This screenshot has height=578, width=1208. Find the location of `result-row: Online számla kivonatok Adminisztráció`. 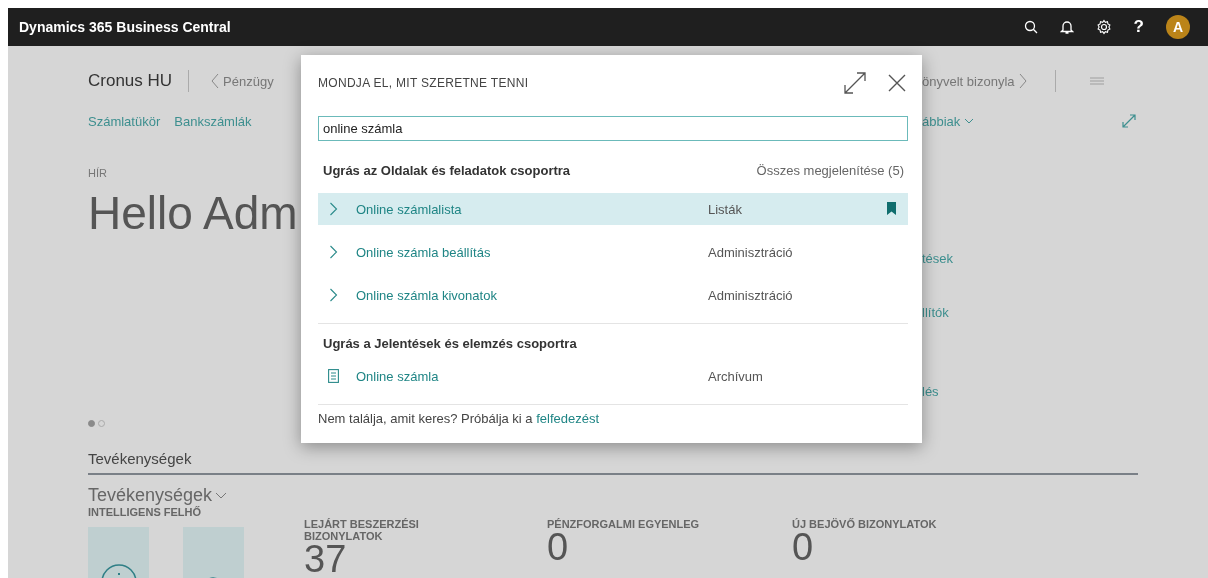

result-row: Online számla kivonatok Adminisztráció is located at coordinates (613, 295).